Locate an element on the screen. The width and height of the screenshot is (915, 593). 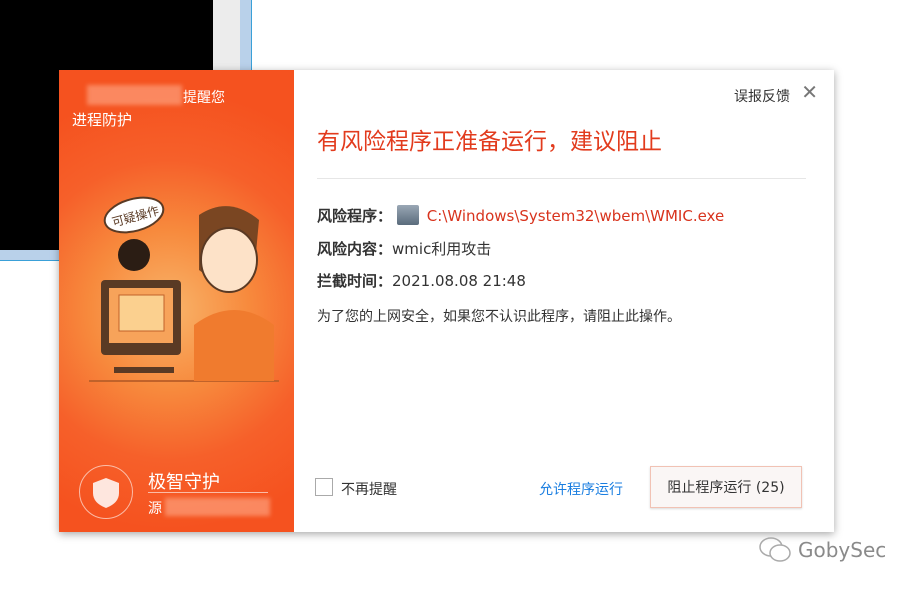
detail-label: 风险程序： is located at coordinates (355, 216).